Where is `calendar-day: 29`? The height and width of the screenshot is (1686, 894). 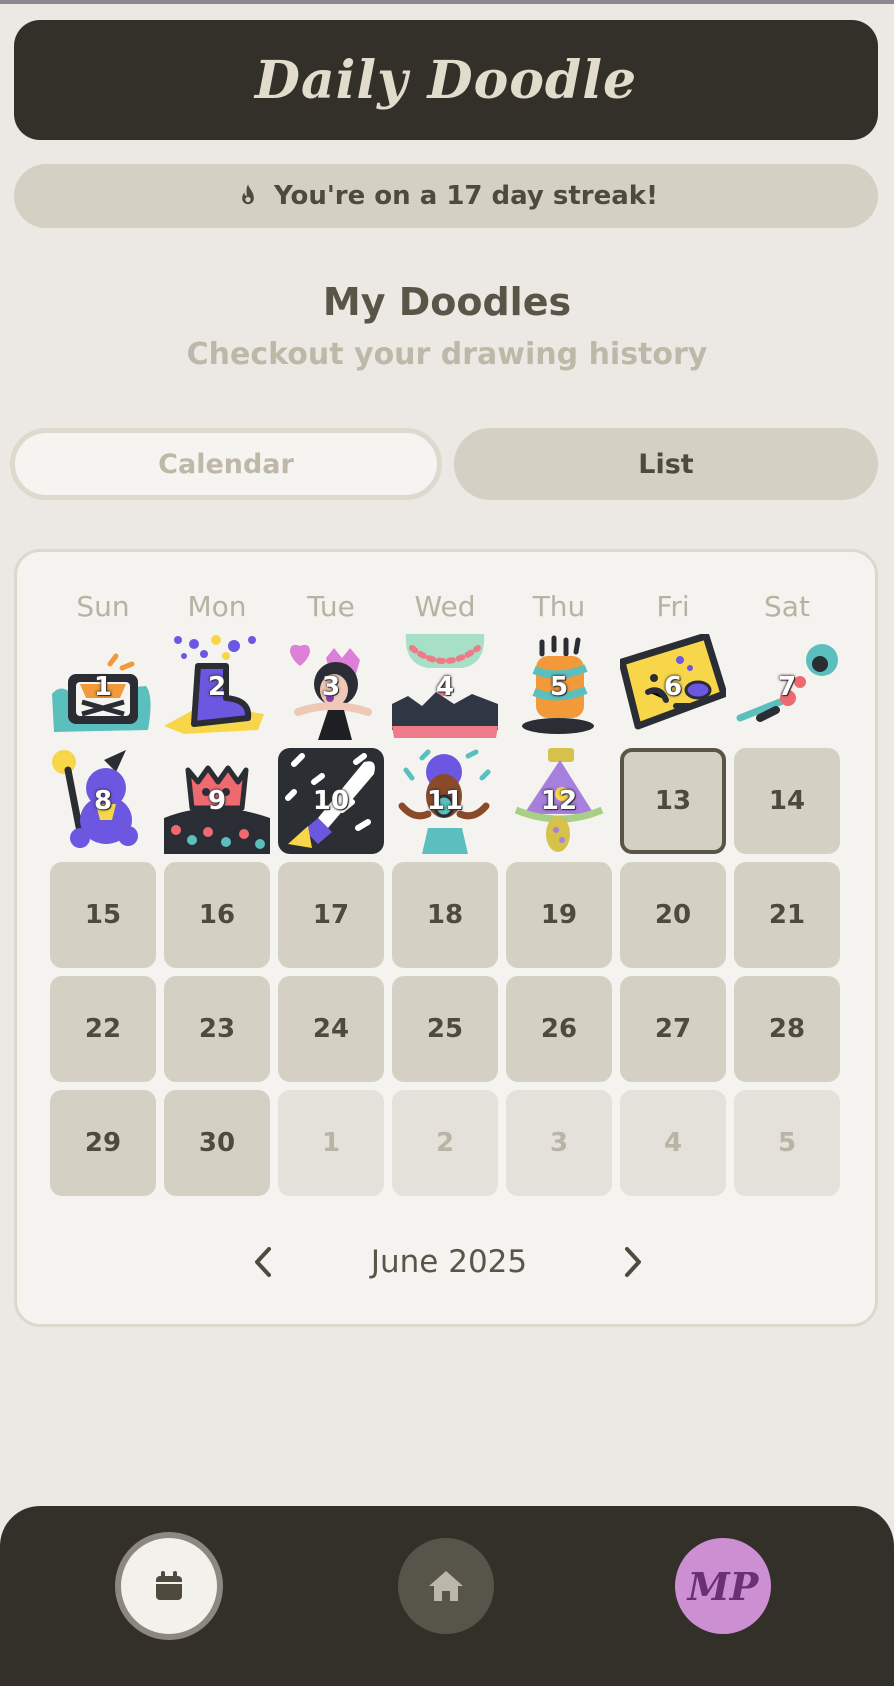
calendar-day: 29 is located at coordinates (103, 1143).